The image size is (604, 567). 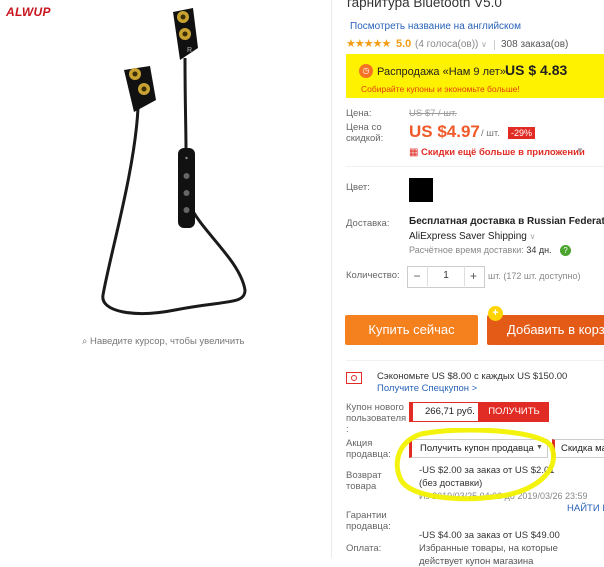 What do you see at coordinates (444, 131) in the screenshot?
I see `current-price: US $4.97` at bounding box center [444, 131].